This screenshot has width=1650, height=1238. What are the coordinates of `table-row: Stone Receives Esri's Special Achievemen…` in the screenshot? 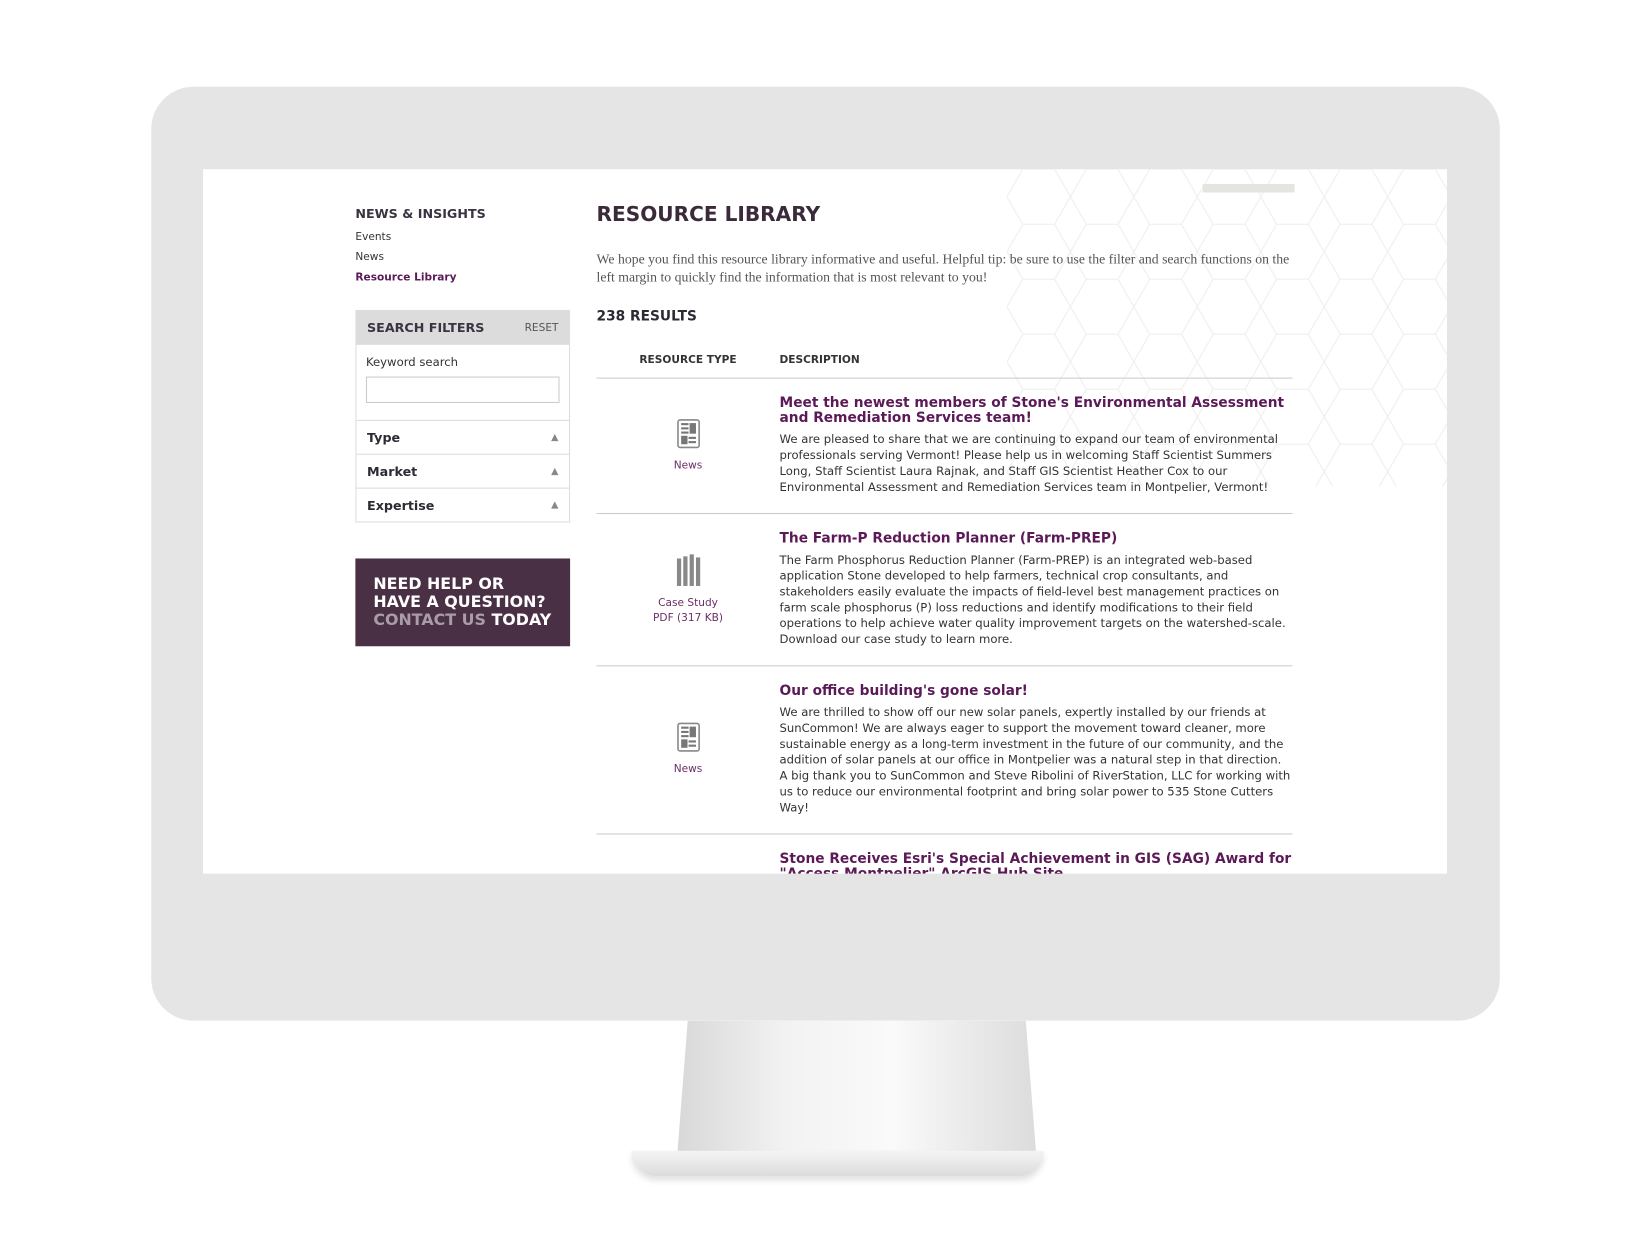 It's located at (945, 854).